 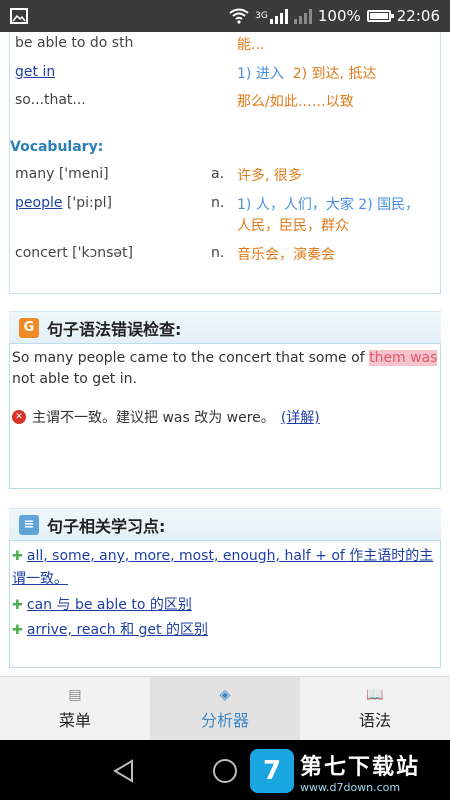 What do you see at coordinates (75, 694) in the screenshot?
I see `list-icon: ▤` at bounding box center [75, 694].